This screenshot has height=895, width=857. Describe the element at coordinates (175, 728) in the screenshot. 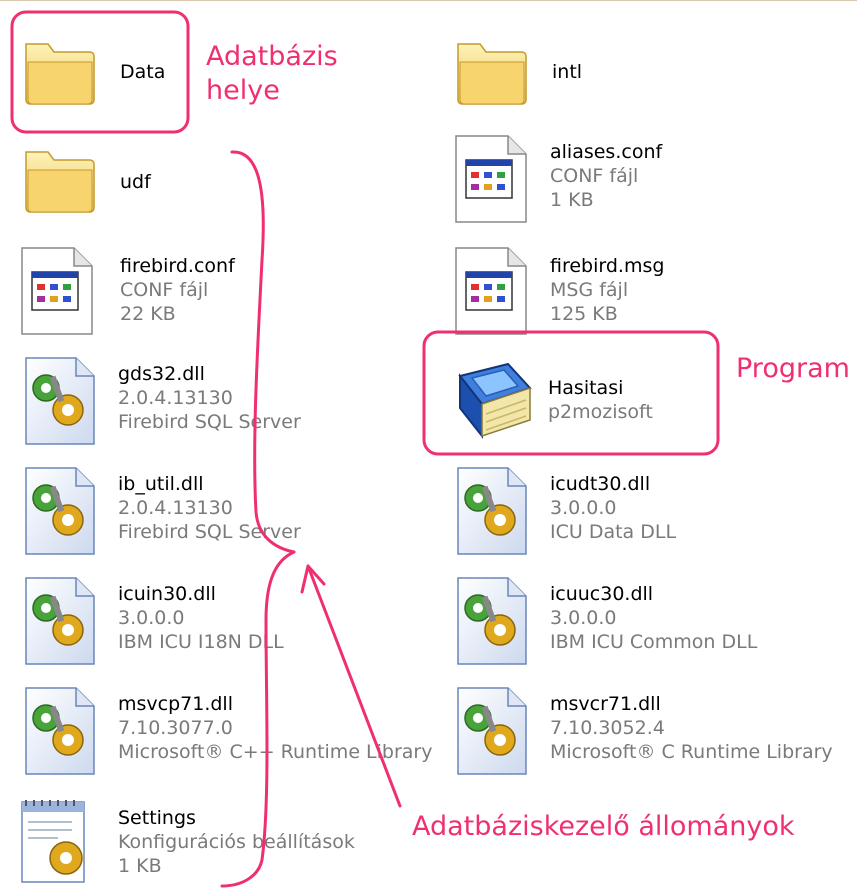

I see `file-version: 7.10.3077.0` at that location.